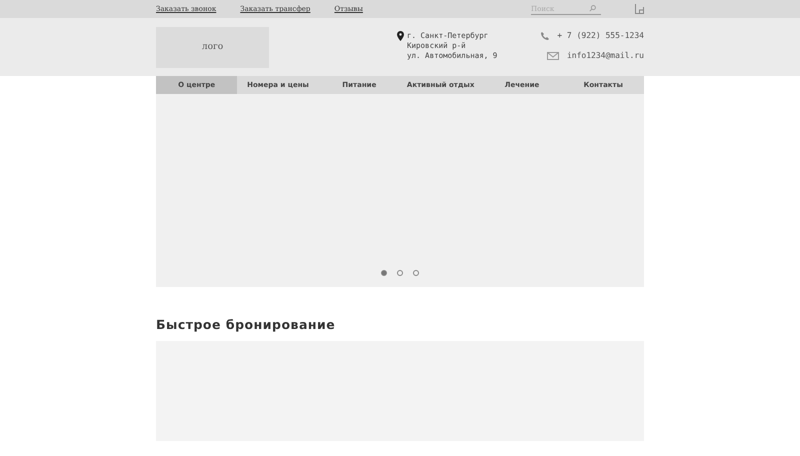 The width and height of the screenshot is (800, 456). What do you see at coordinates (605, 55) in the screenshot?
I see `email-link: info1234@mail.ru` at bounding box center [605, 55].